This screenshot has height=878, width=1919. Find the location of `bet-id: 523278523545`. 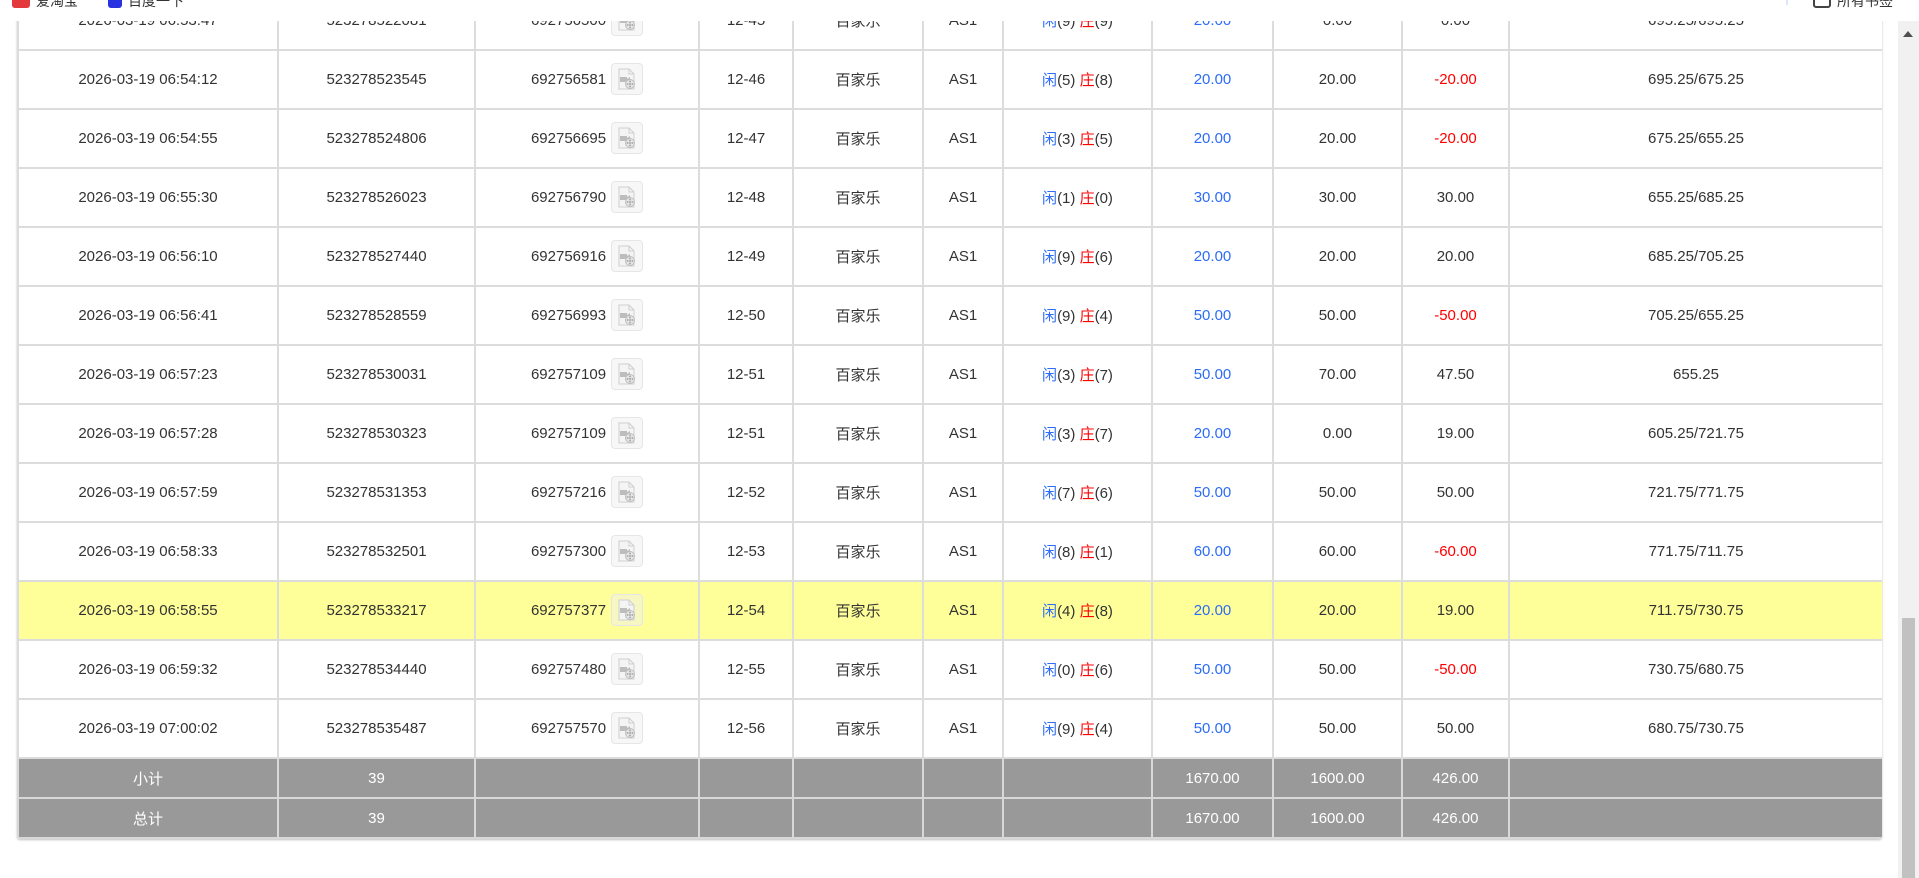

bet-id: 523278523545 is located at coordinates (376, 79).